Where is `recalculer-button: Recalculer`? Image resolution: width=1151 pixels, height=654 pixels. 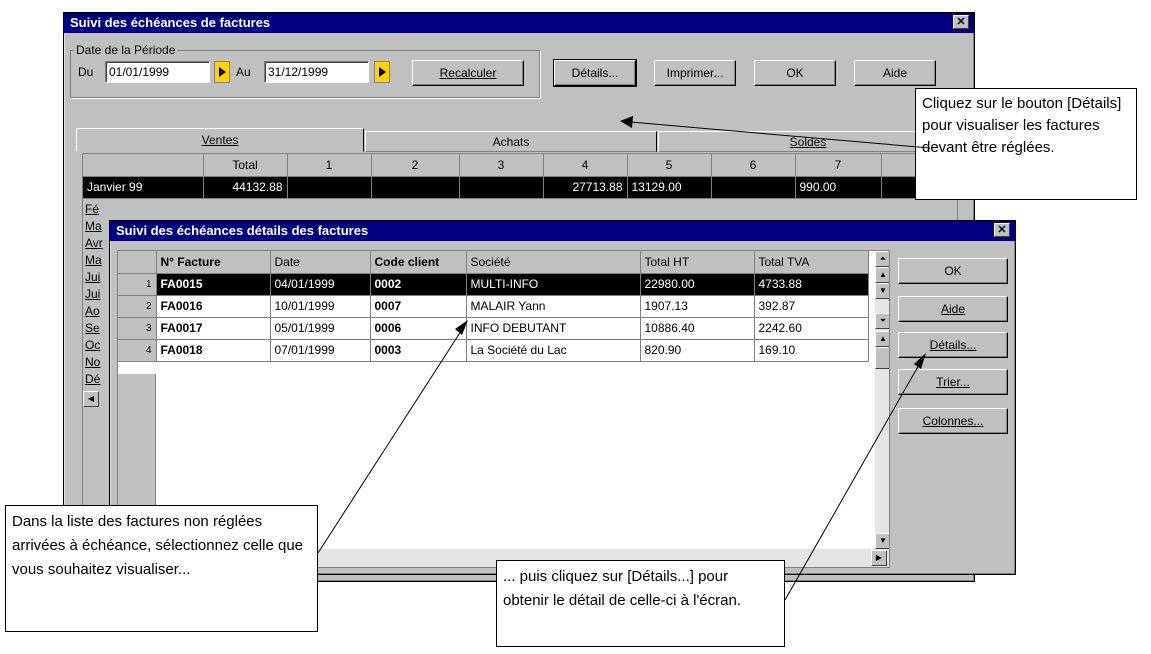 recalculer-button: Recalculer is located at coordinates (468, 73).